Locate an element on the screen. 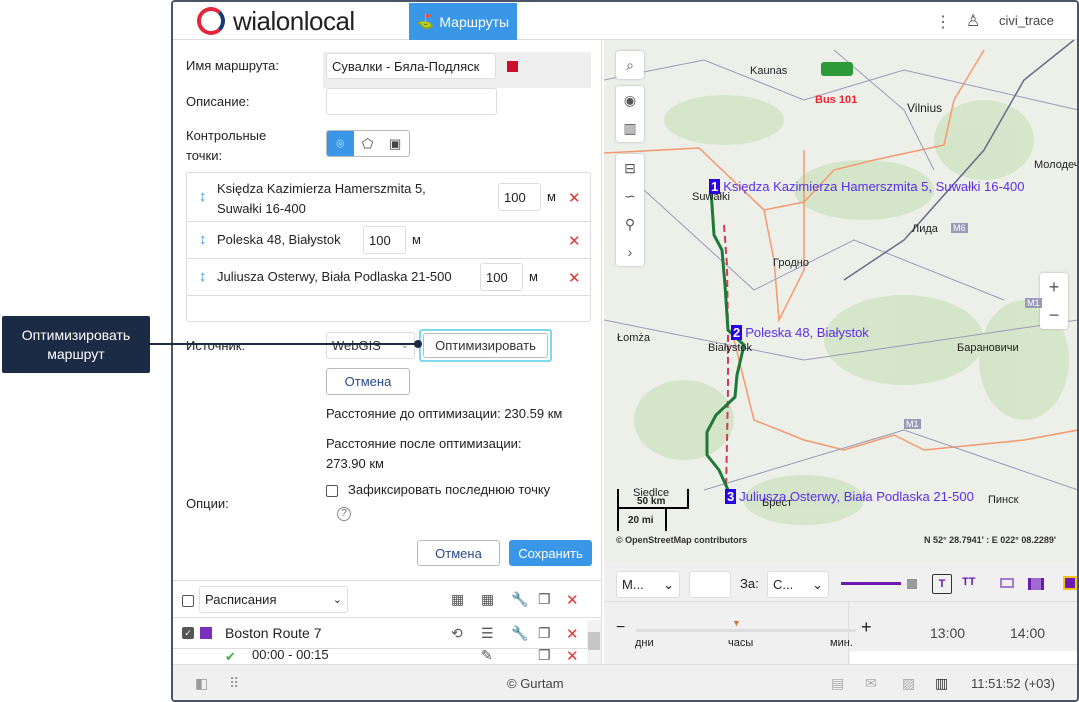 The image size is (1079, 702). chevron-right-icon: › is located at coordinates (630, 252).